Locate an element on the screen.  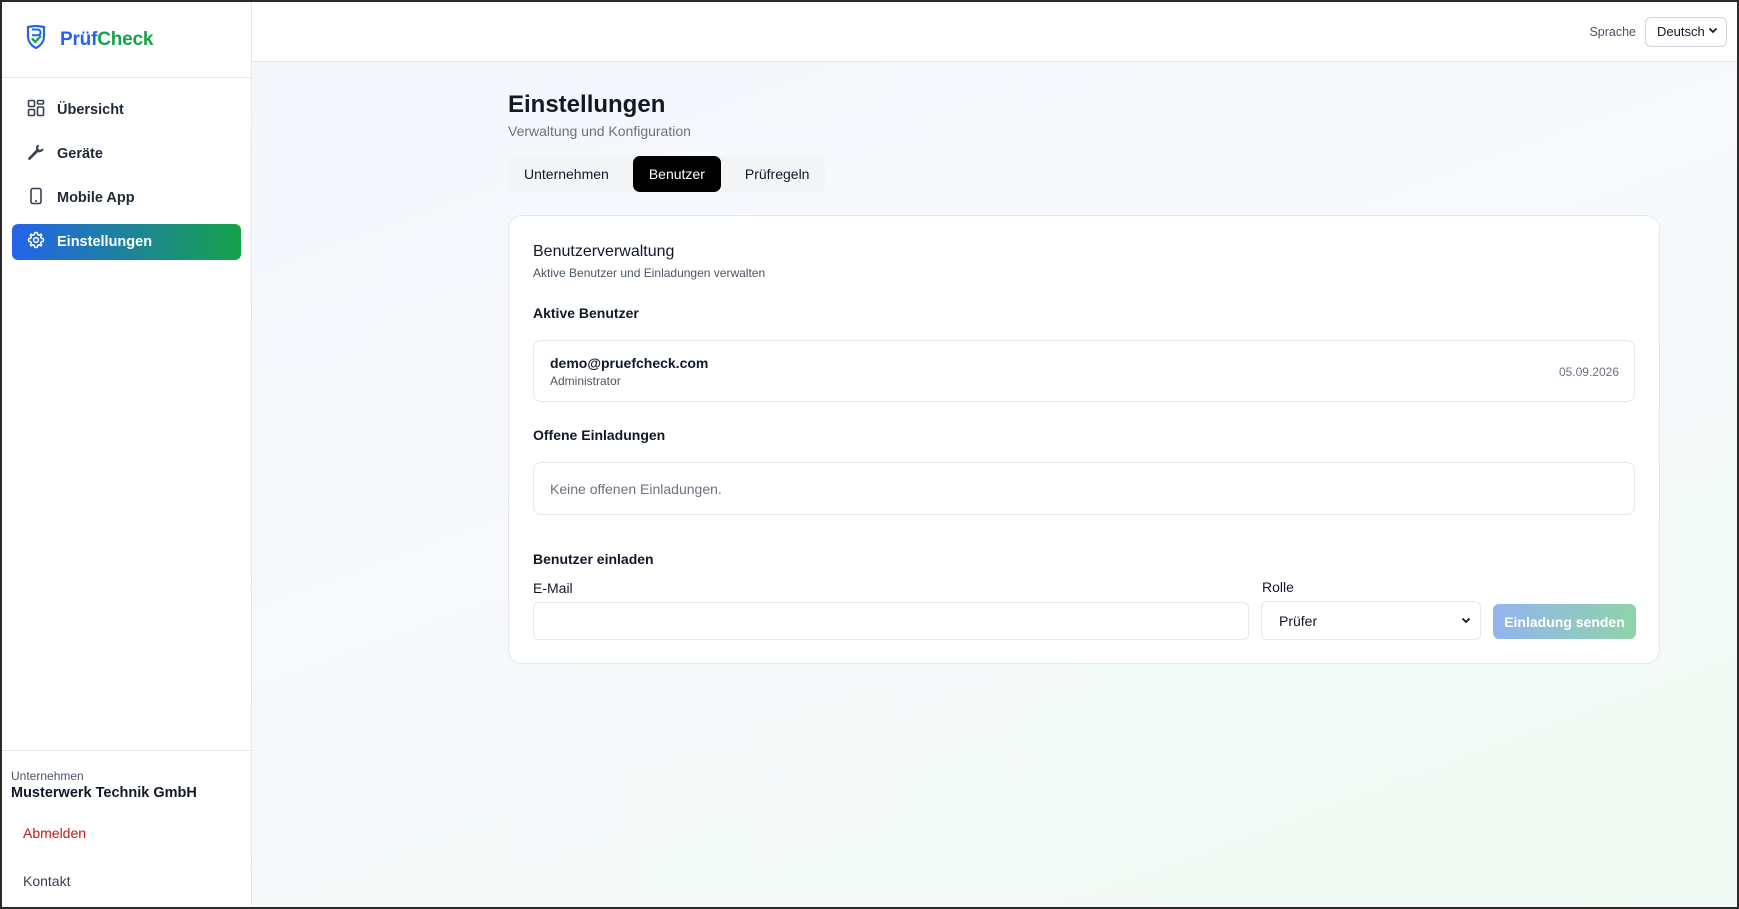
tab-pruefregeln: Prüfregeln is located at coordinates (777, 174).